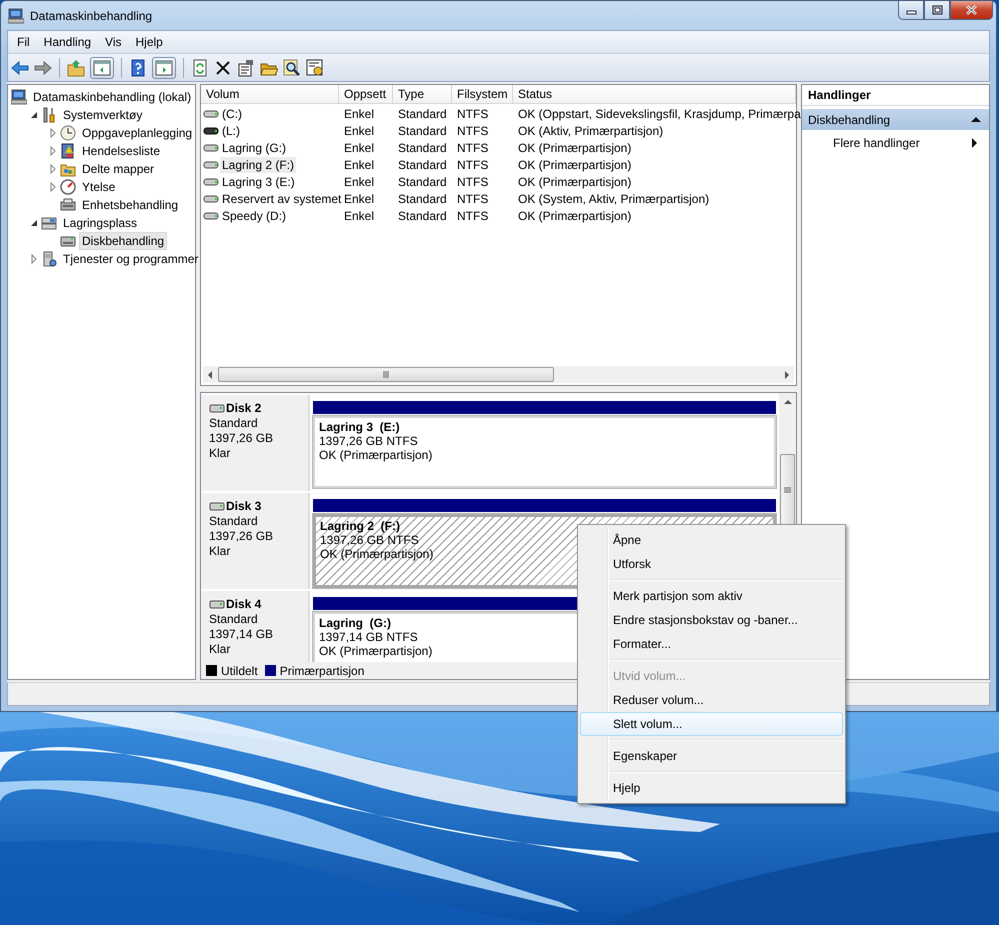 The width and height of the screenshot is (999, 925). Describe the element at coordinates (613, 199) in the screenshot. I see `table-cell-text: OK (System, Aktiv, Primærpartisjon)` at that location.